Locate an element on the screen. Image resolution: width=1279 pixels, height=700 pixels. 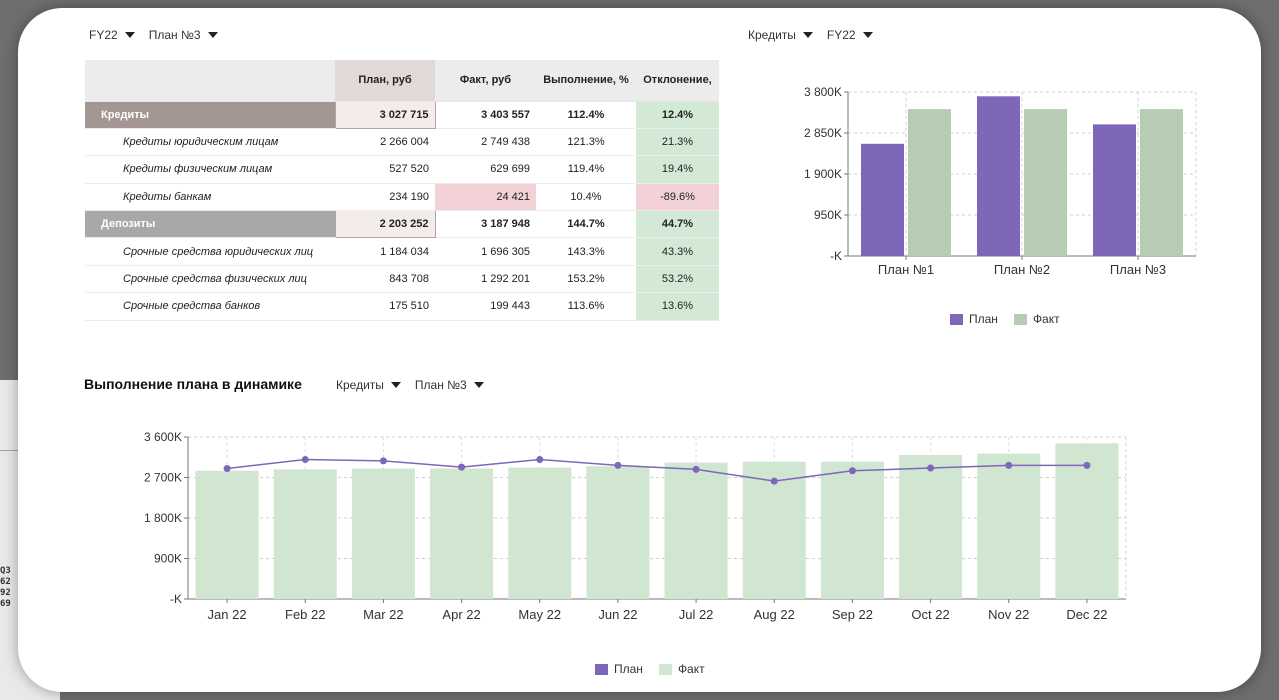
cell-deviation: 12.4% is located at coordinates (677, 115).